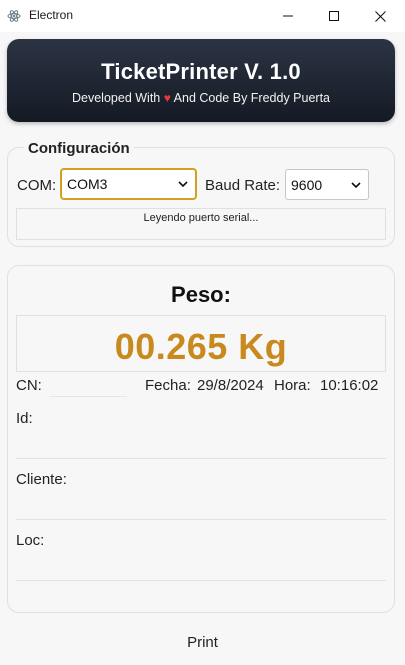  What do you see at coordinates (201, 519) in the screenshot?
I see `cliente-field` at bounding box center [201, 519].